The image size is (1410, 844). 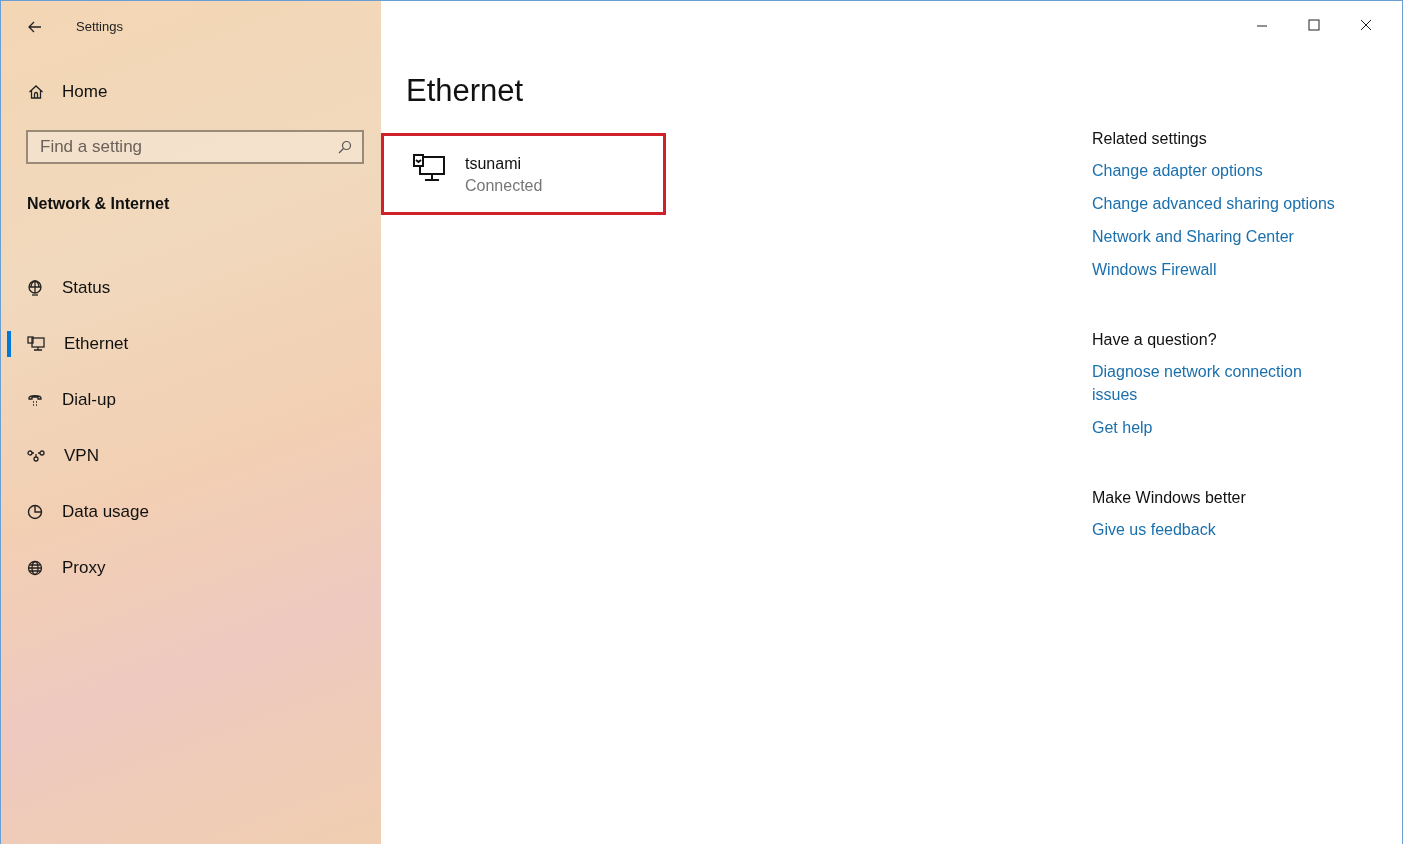 I want to click on settings-link: Change advanced sharing options, so click(x=1213, y=203).